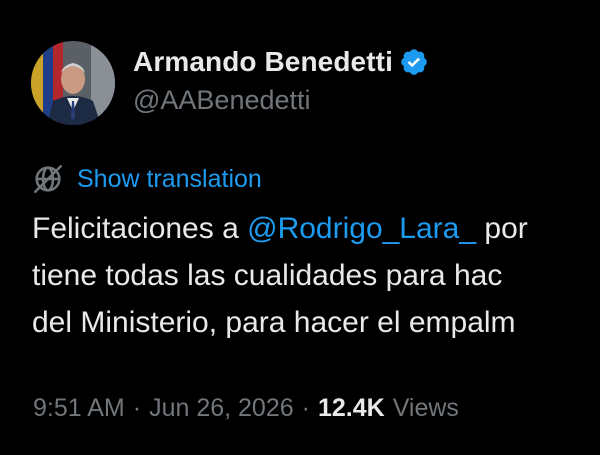 The width and height of the screenshot is (600, 455). I want to click on views-label: Views, so click(425, 407).